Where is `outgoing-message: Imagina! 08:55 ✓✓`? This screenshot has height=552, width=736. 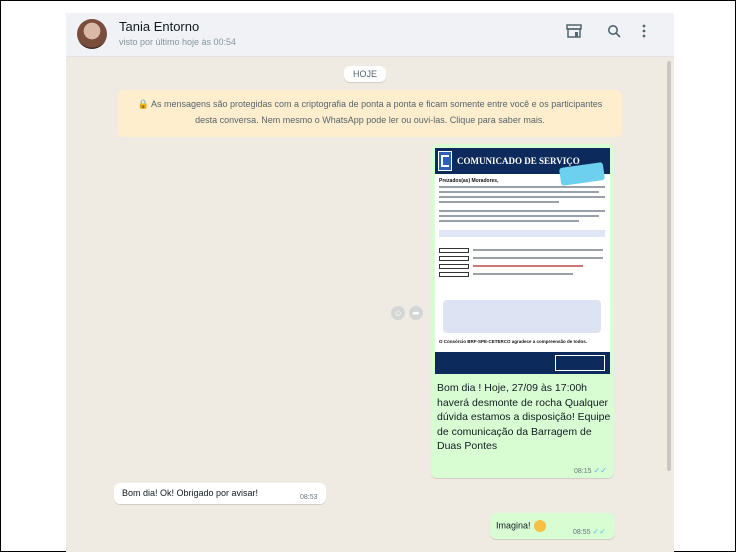
outgoing-message: Imagina! 08:55 ✓✓ is located at coordinates (552, 526).